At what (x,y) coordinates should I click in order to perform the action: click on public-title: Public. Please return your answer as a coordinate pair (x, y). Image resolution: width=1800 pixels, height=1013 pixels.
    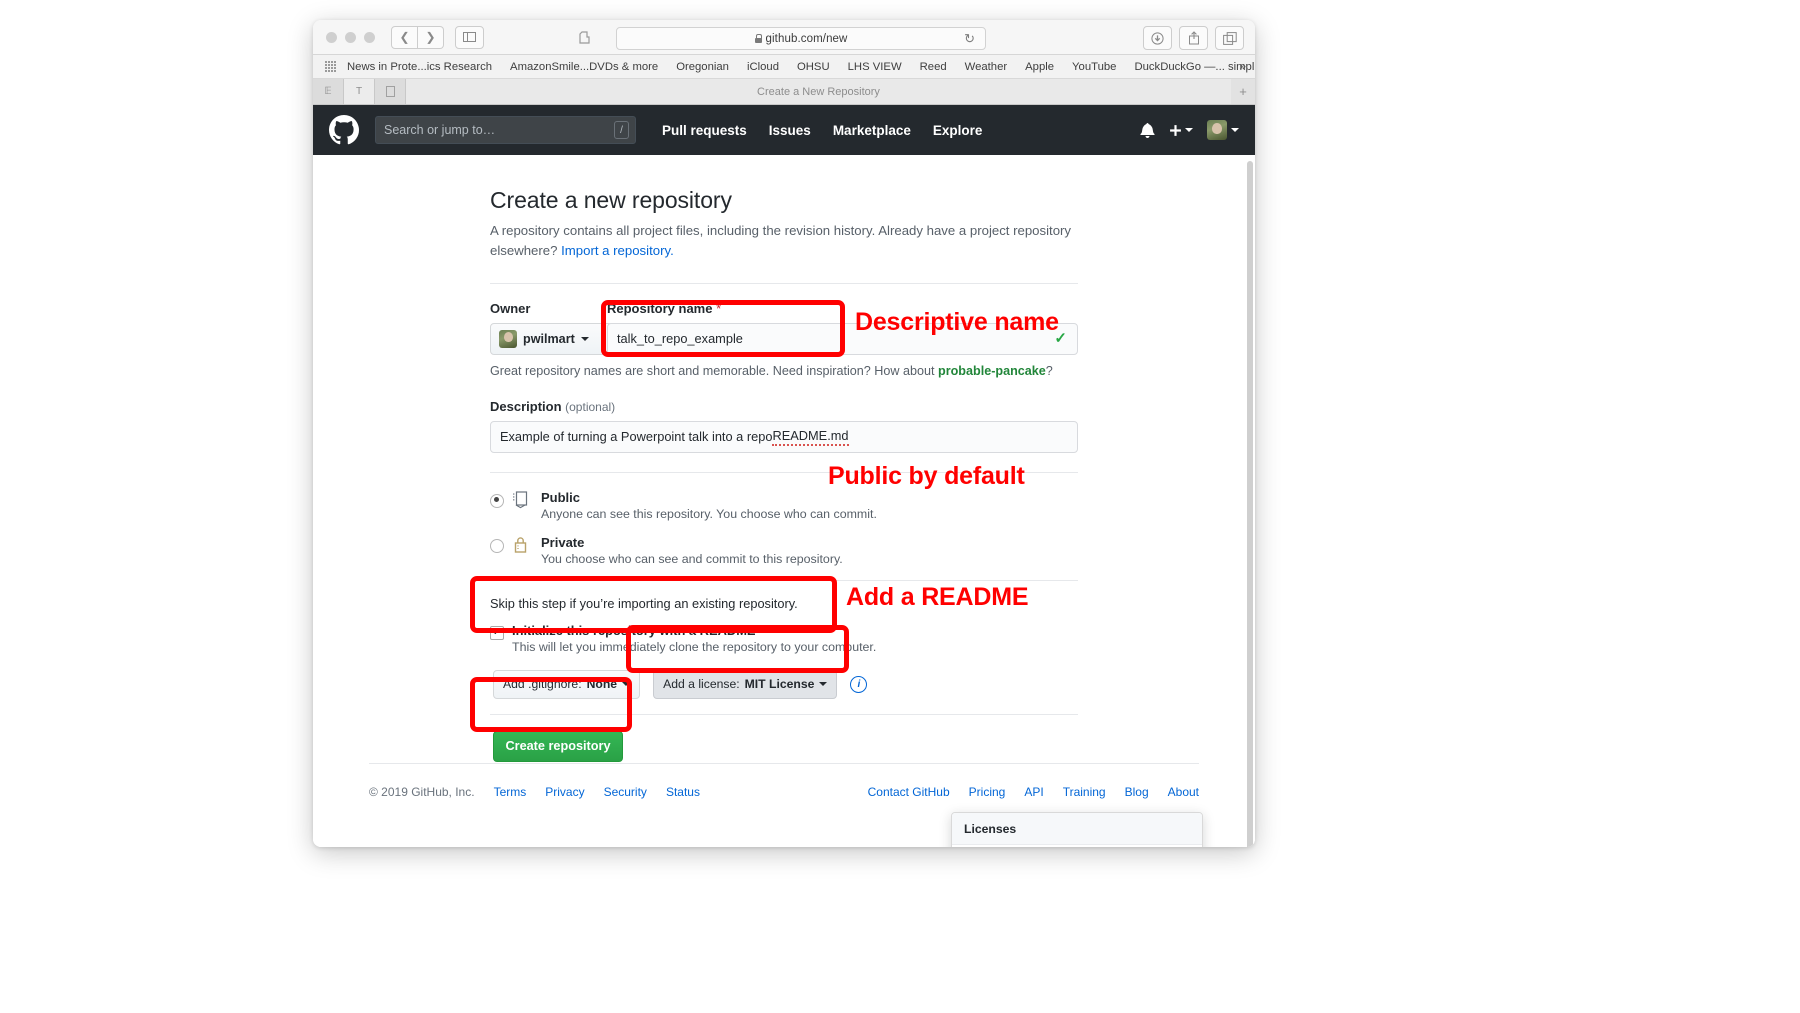
    Looking at the image, I should click on (561, 497).